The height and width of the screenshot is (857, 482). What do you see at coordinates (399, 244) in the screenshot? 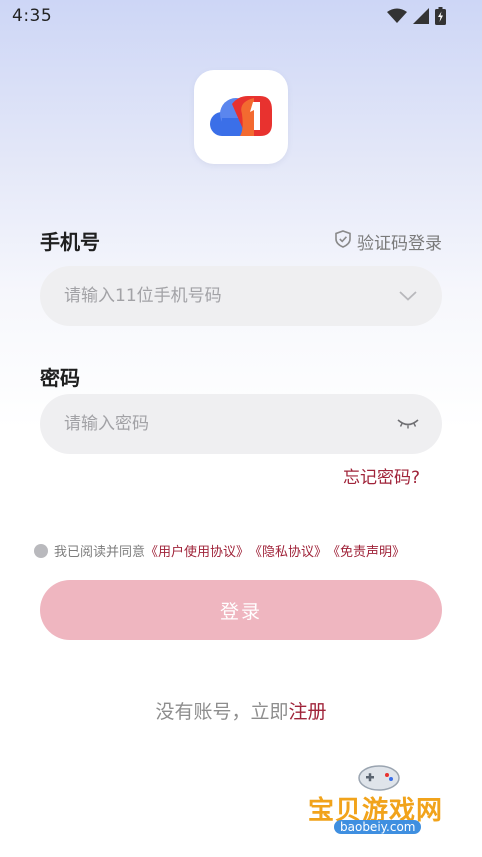
I see `sms-login-label: 验证码登录` at bounding box center [399, 244].